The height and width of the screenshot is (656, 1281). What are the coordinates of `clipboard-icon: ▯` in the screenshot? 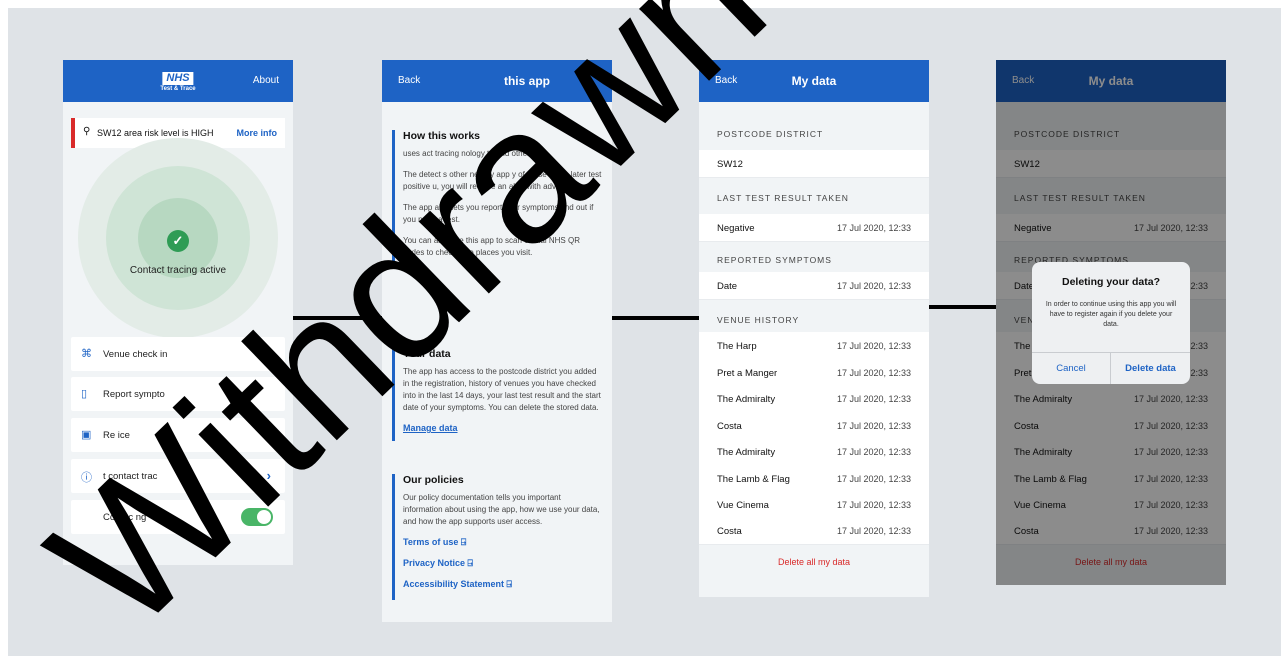 It's located at (84, 394).